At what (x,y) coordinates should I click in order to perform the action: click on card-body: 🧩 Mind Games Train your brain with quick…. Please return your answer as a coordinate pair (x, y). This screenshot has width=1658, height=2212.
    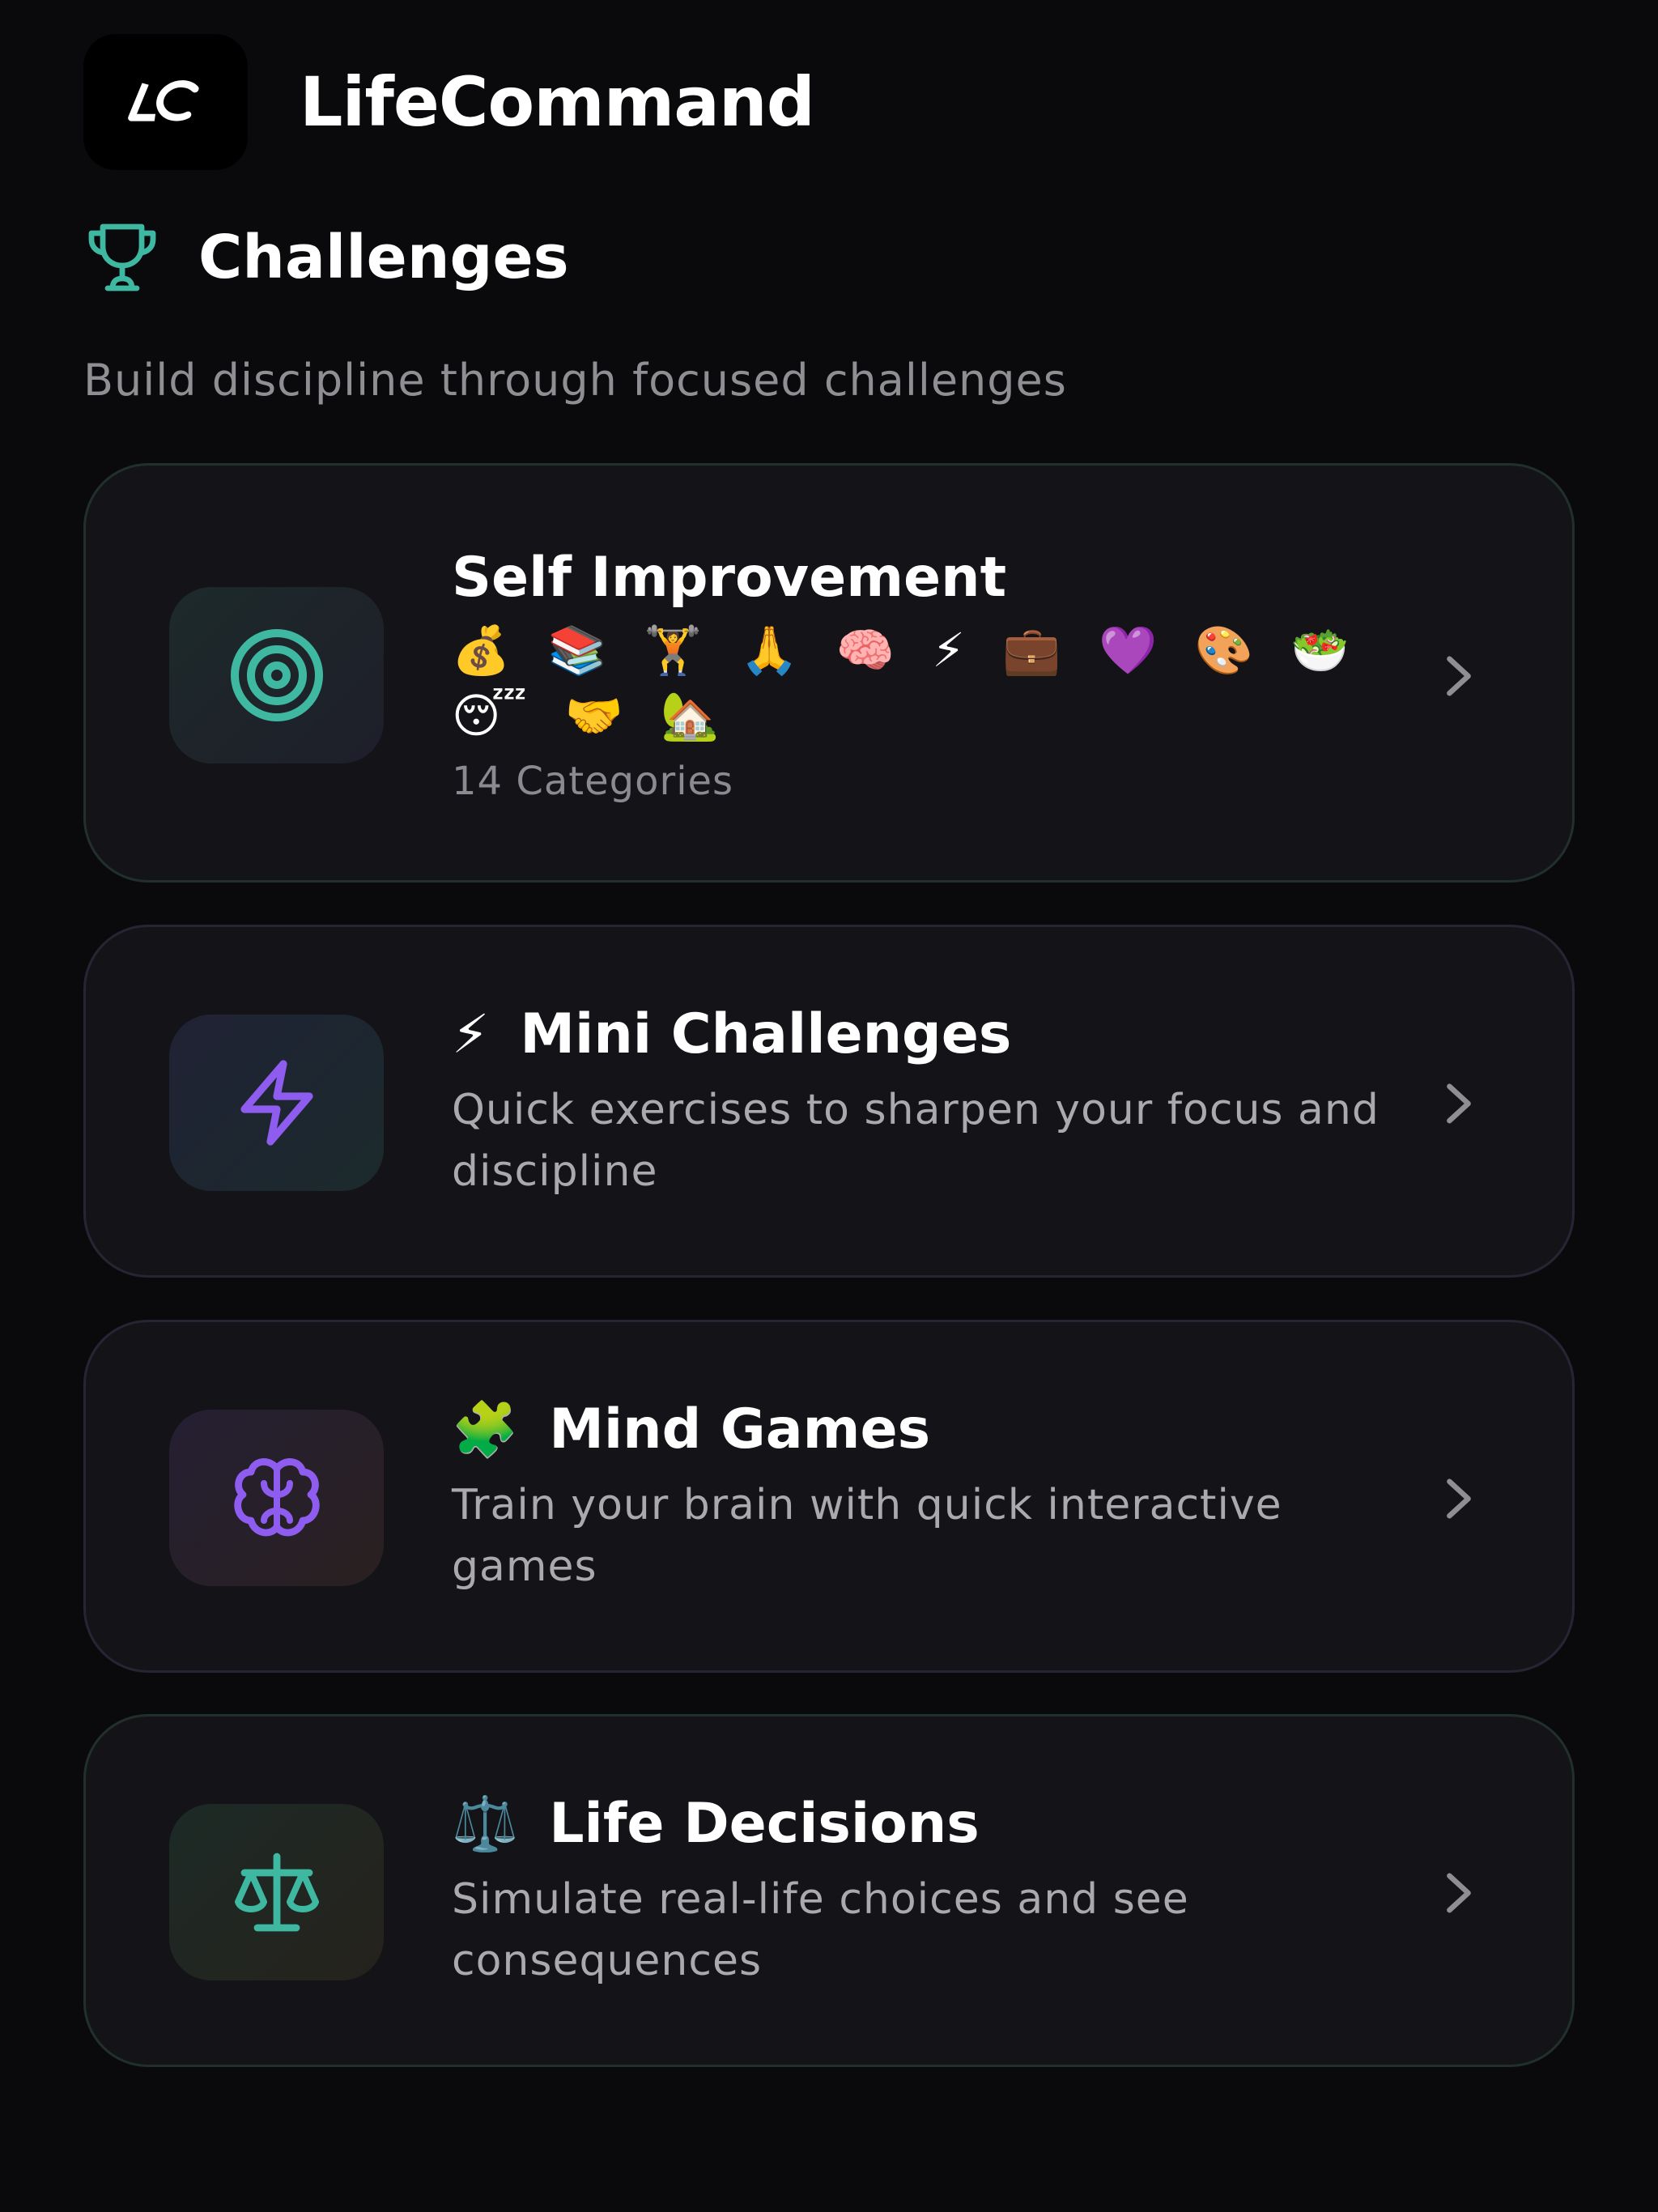
    Looking at the image, I should click on (923, 1497).